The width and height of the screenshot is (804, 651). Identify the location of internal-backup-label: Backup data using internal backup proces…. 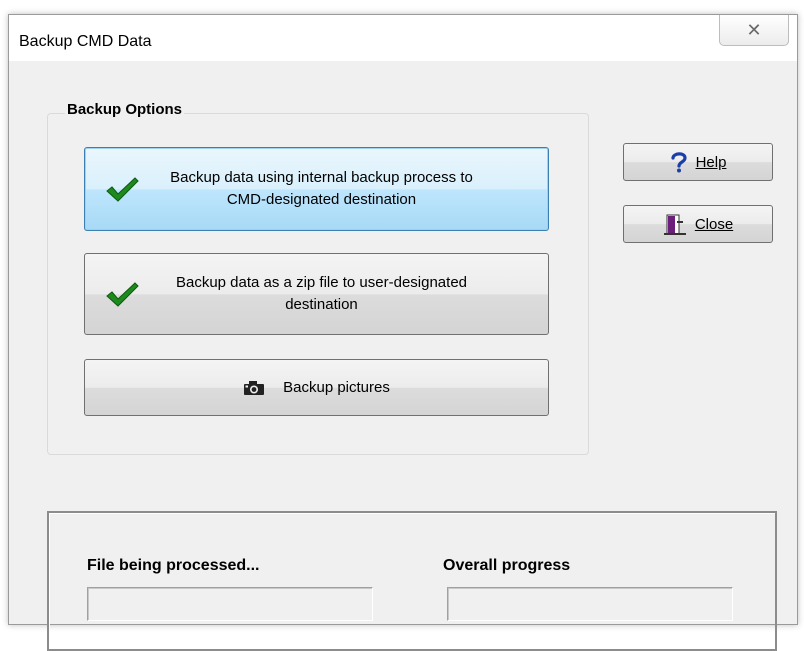
(316, 189).